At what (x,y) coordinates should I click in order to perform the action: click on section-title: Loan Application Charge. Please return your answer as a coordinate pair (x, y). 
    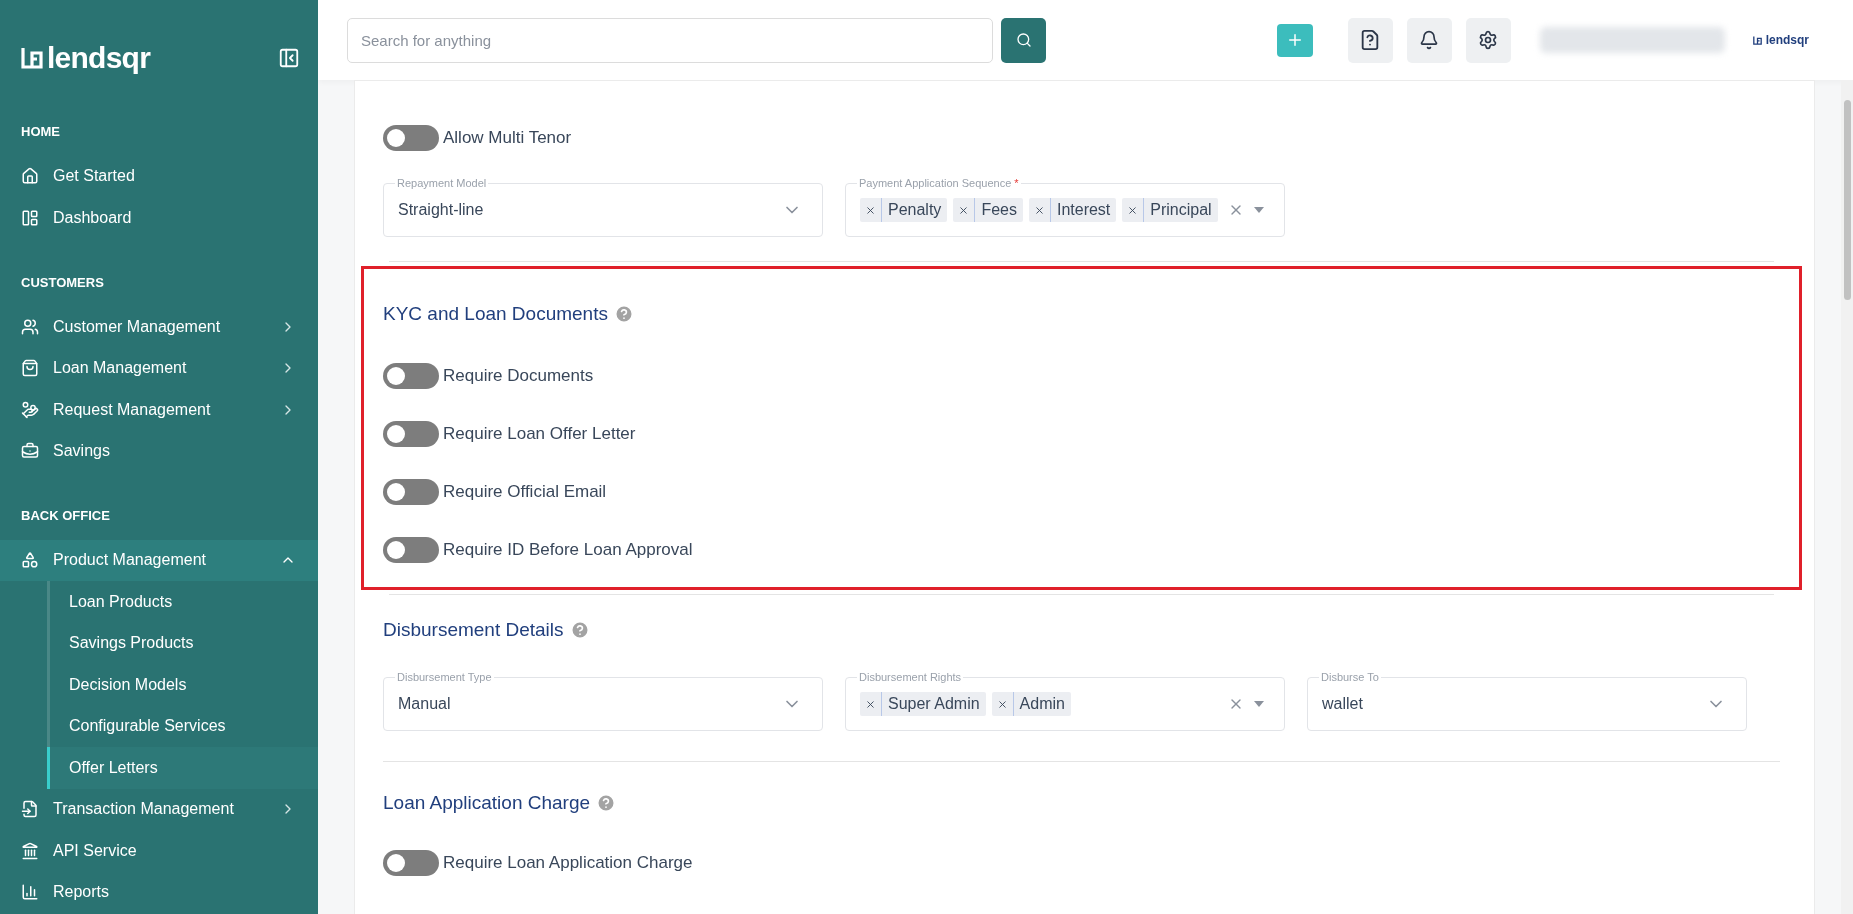
    Looking at the image, I should click on (487, 802).